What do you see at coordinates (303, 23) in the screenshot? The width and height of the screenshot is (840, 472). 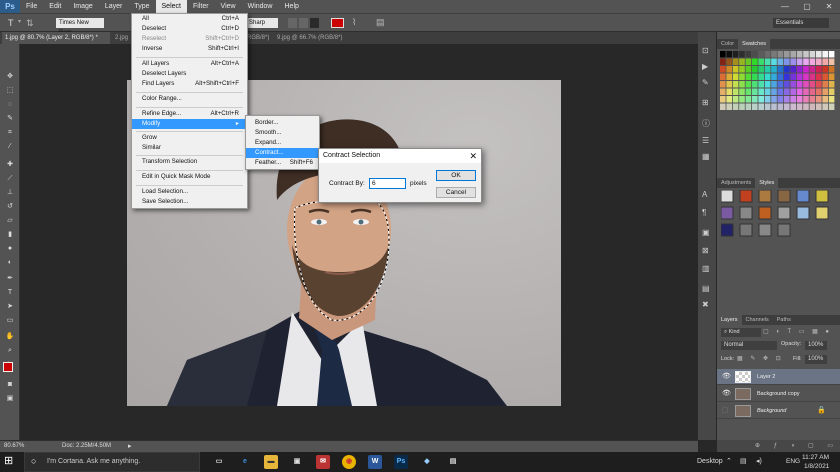 I see `align-center-icon` at bounding box center [303, 23].